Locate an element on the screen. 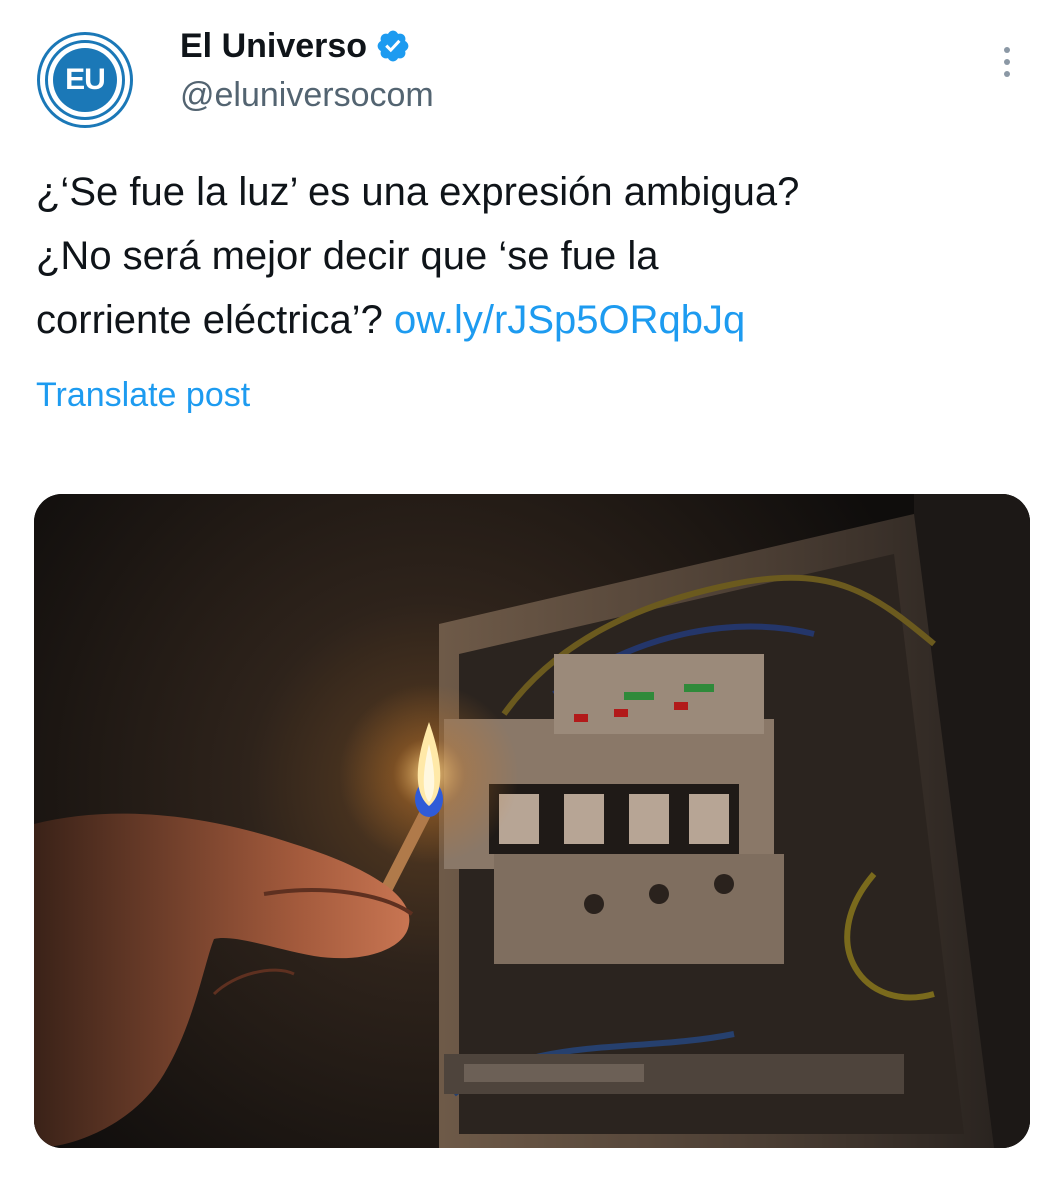  more-options-icon is located at coordinates (1007, 50).